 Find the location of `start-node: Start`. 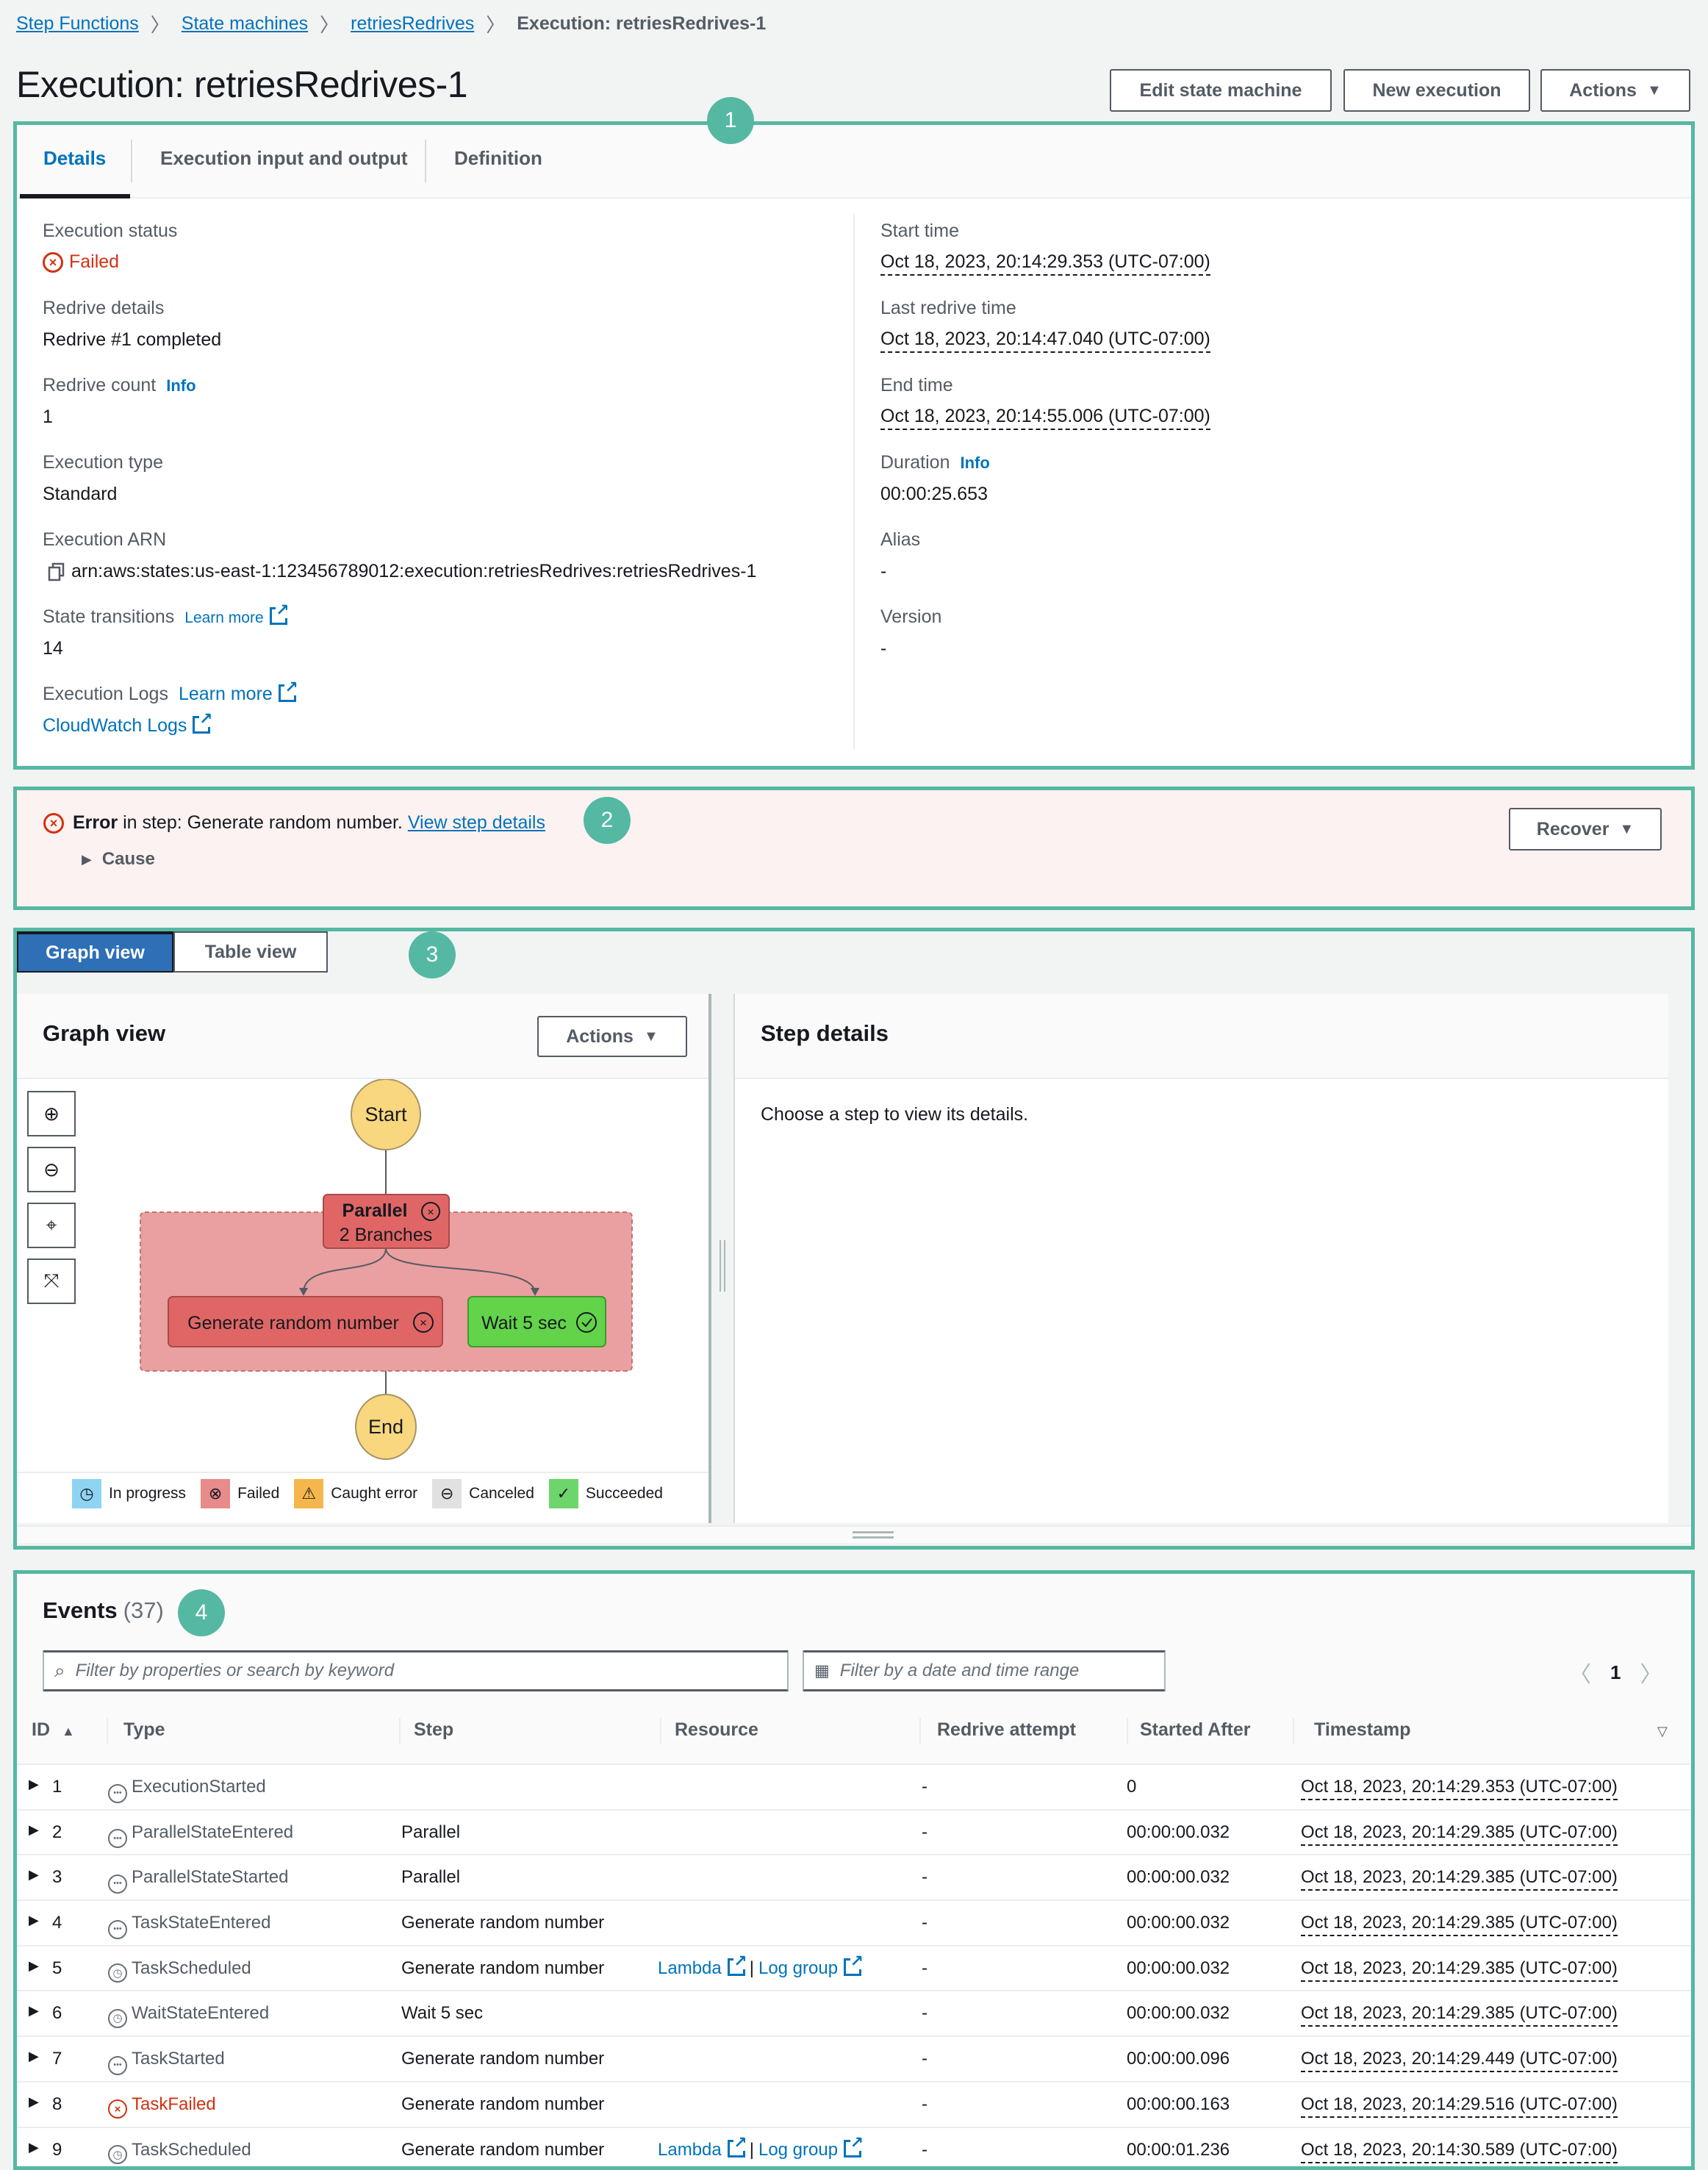

start-node: Start is located at coordinates (386, 1114).